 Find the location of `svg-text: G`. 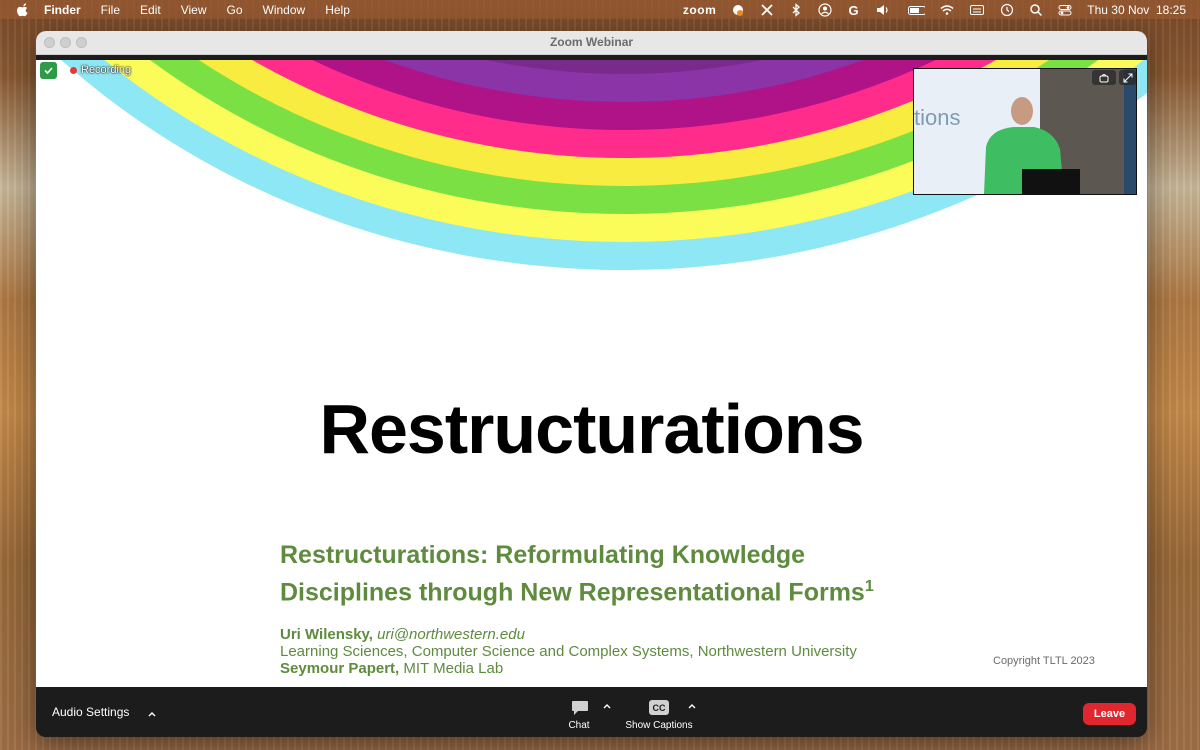

svg-text: G is located at coordinates (854, 10).